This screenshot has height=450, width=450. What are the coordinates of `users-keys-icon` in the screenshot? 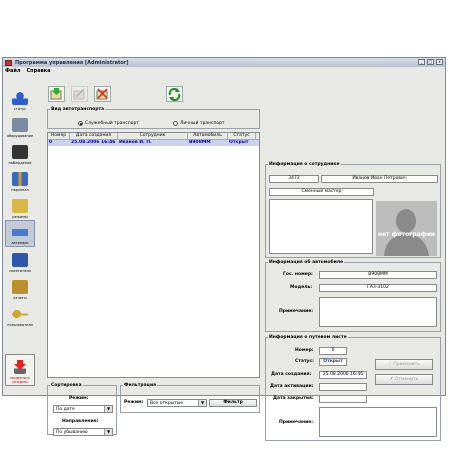 It's located at (20, 314).